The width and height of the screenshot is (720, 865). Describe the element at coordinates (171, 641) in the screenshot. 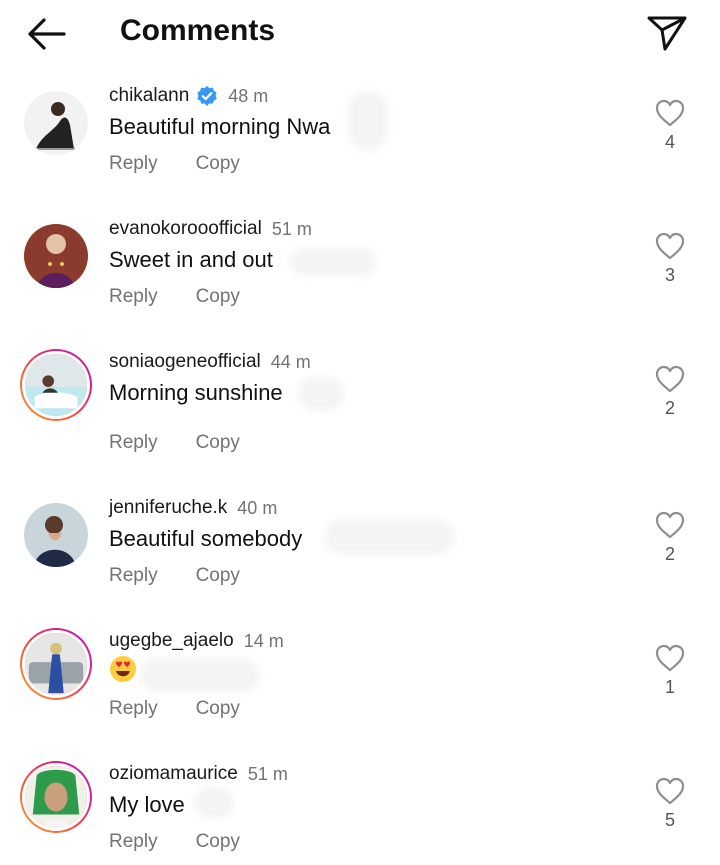

I see `comment-username: ugegbe_ajaelo` at that location.